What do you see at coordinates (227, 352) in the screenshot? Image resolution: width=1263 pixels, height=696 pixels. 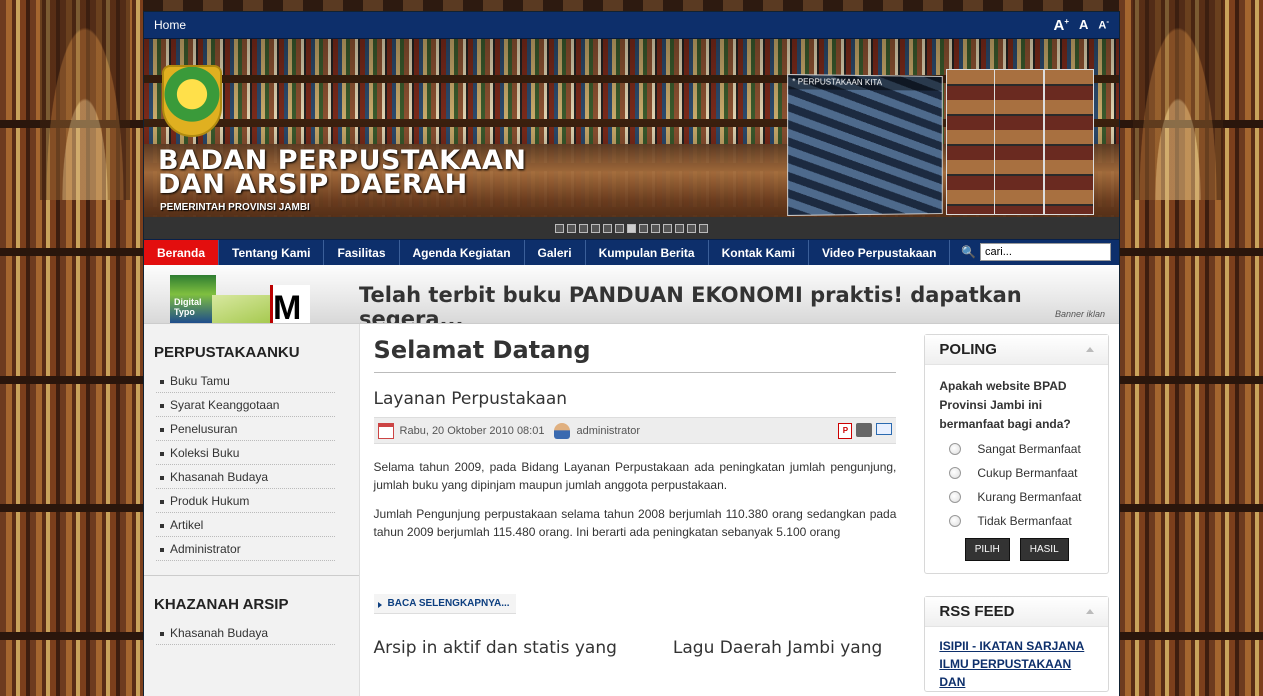 I see `perpustakaanku-title: PERPUSTAKAANKU` at bounding box center [227, 352].